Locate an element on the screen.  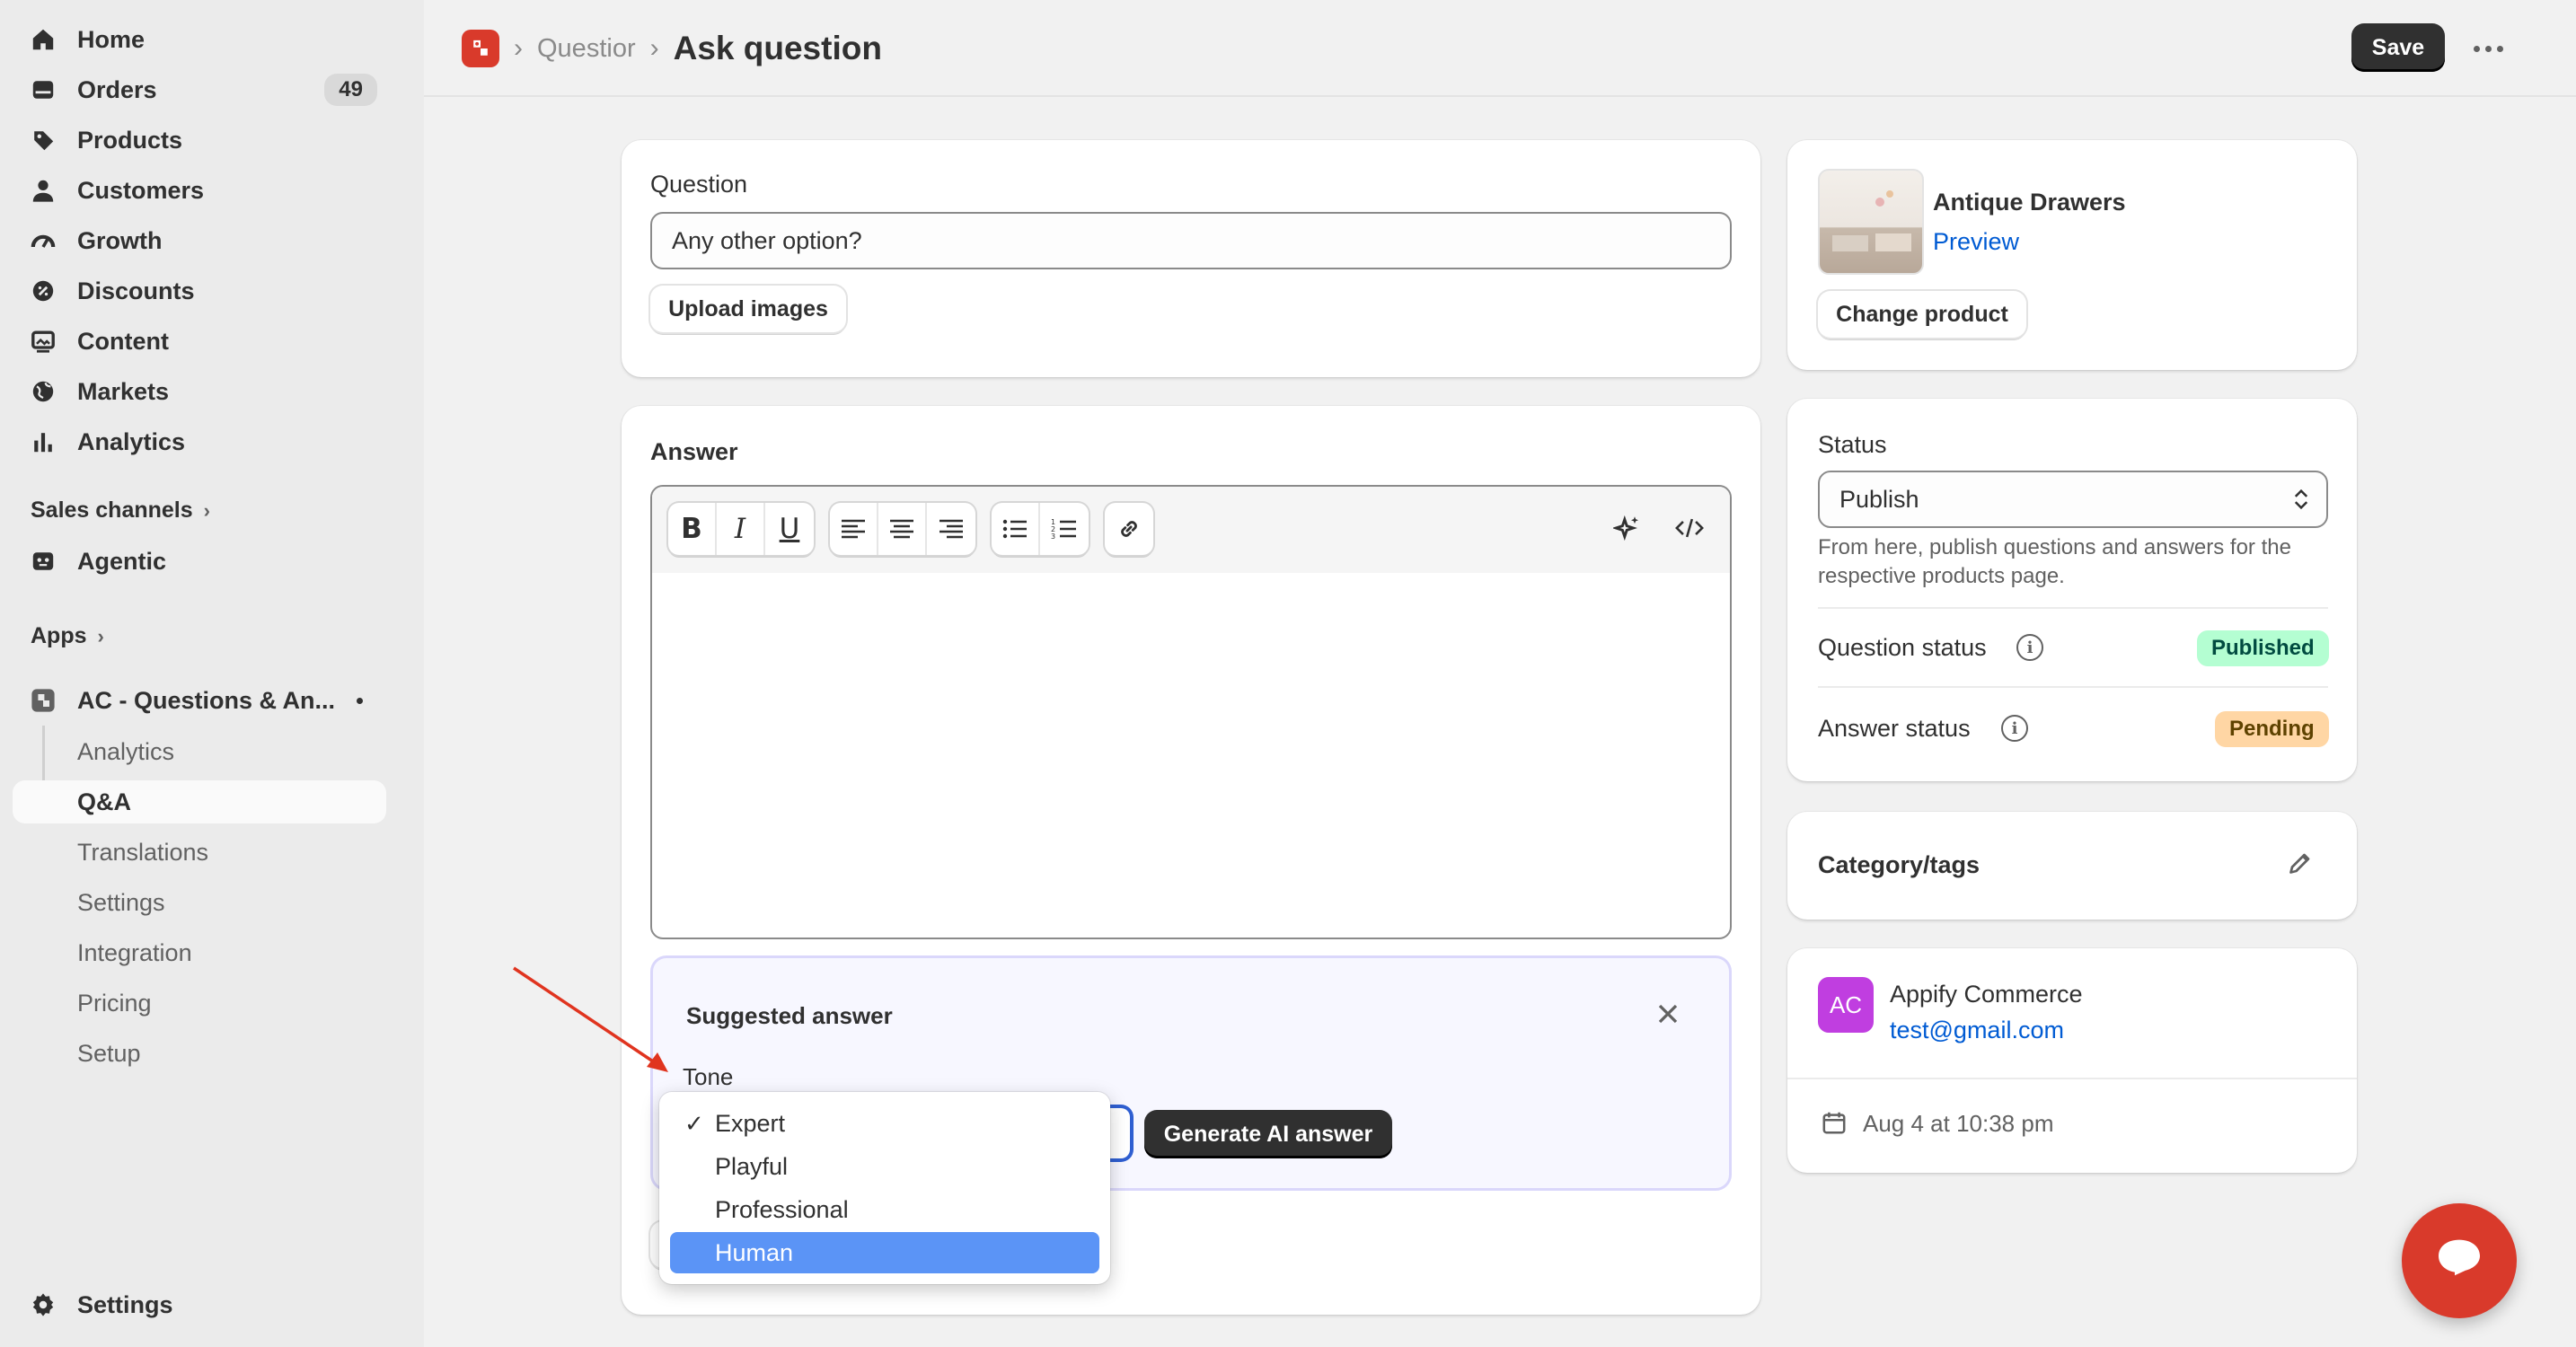
bullet-list-icon is located at coordinates (1016, 529).